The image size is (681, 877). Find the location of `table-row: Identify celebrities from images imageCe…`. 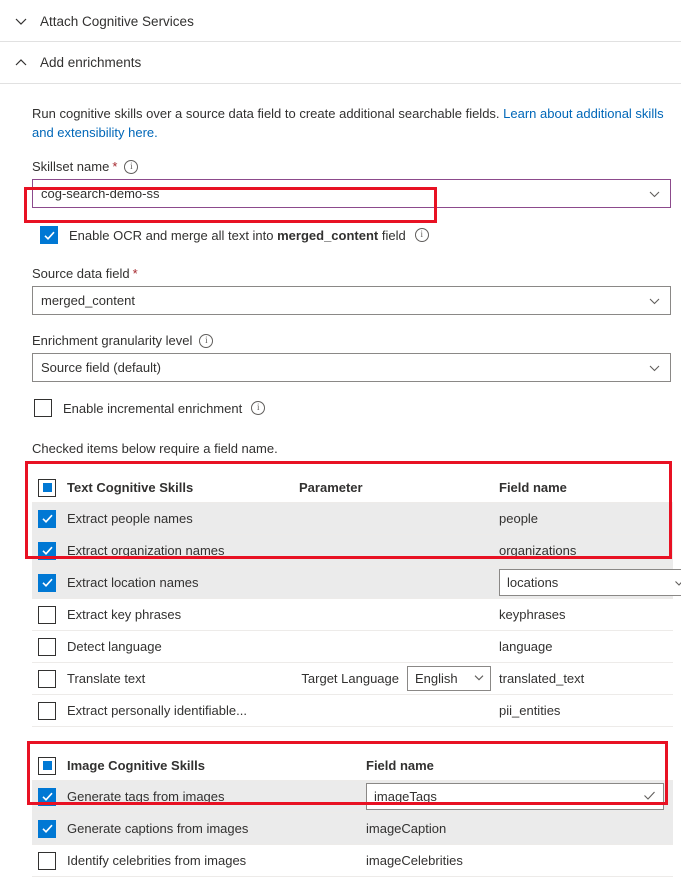

table-row: Identify celebrities from images imageCe… is located at coordinates (352, 861).